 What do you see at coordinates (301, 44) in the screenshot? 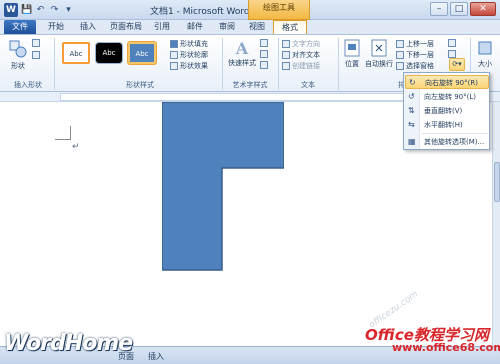
I see `text-direction-button: 文字方向` at bounding box center [301, 44].